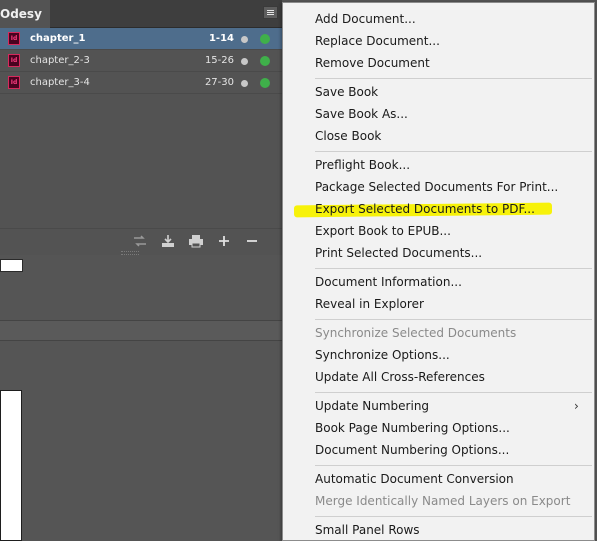 This screenshot has width=597, height=541. Describe the element at coordinates (372, 63) in the screenshot. I see `menu-item-remove-document: Remove Document` at that location.